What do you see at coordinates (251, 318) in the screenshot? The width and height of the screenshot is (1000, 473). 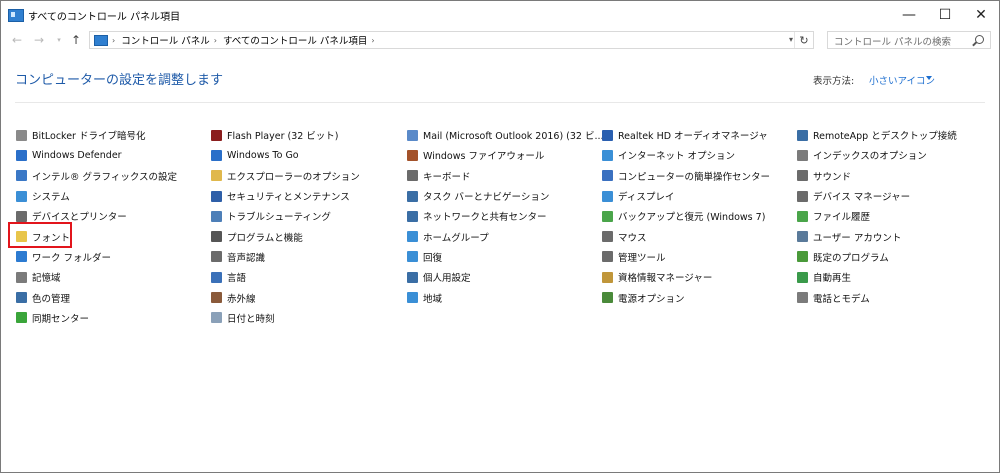 I see `control-panel-item-label: 日付と時刻` at bounding box center [251, 318].